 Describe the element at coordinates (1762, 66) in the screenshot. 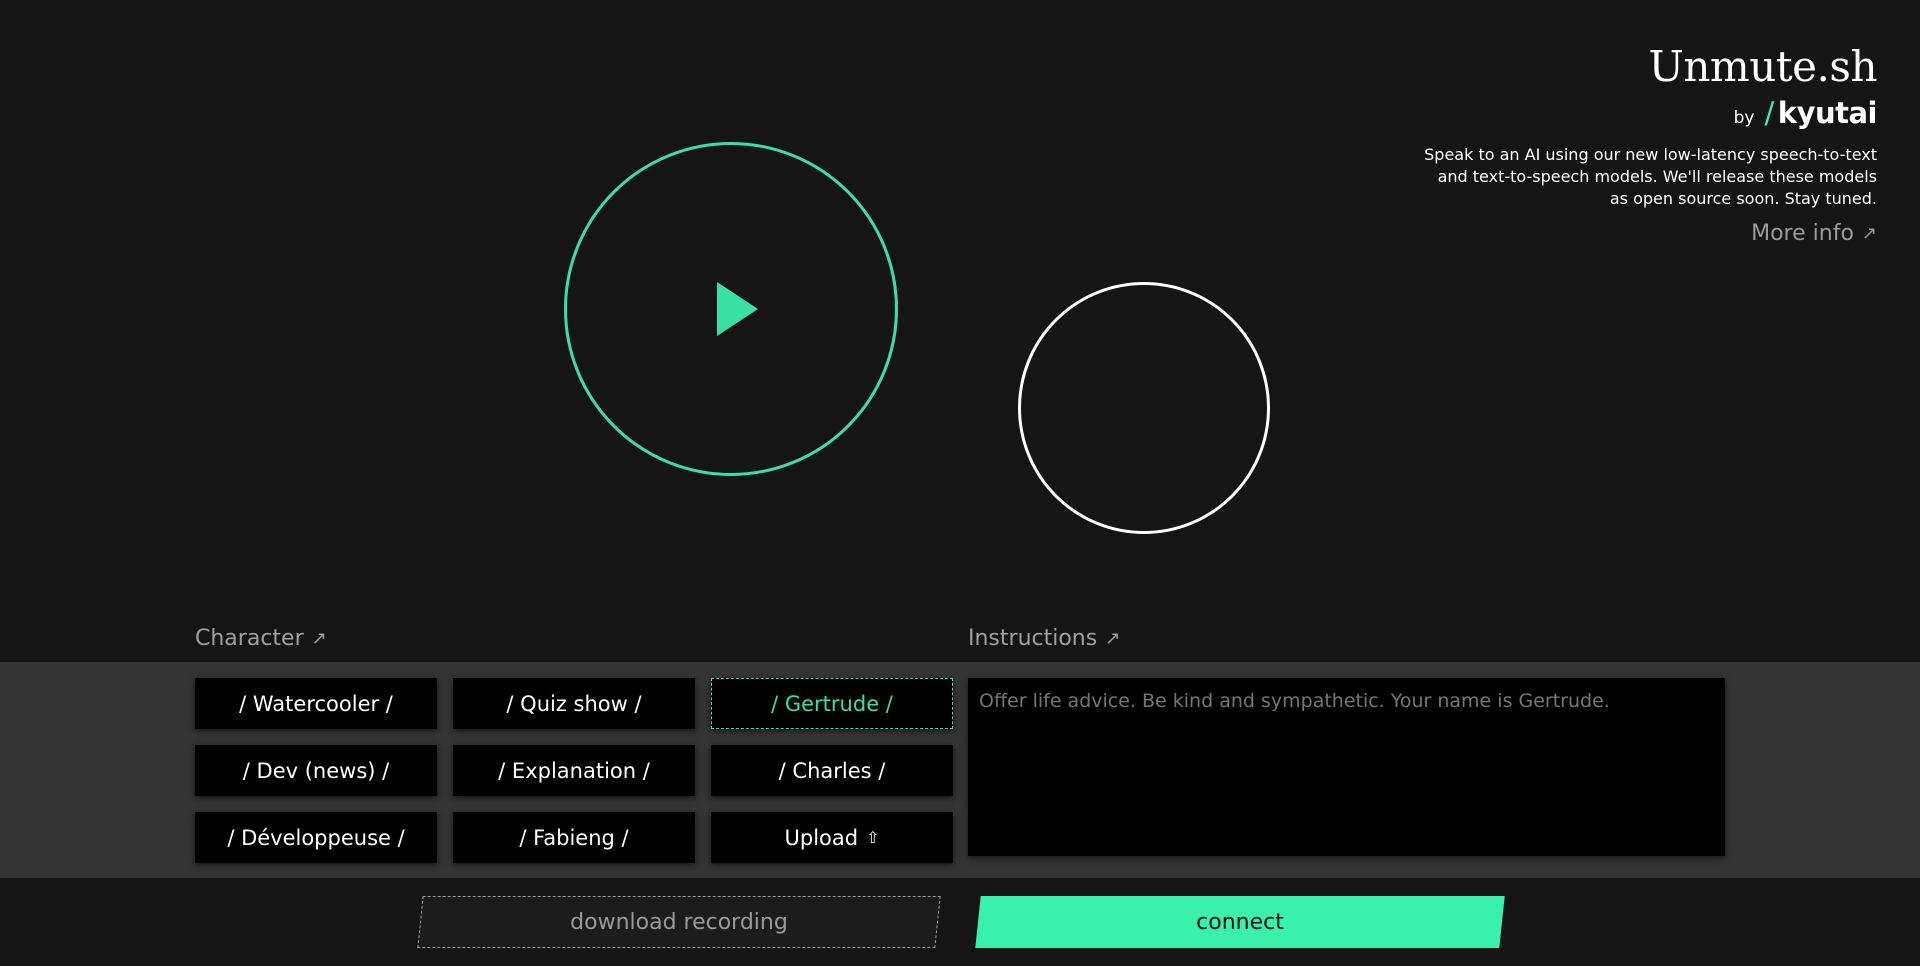

I see `app-title: Unmute.sh` at that location.